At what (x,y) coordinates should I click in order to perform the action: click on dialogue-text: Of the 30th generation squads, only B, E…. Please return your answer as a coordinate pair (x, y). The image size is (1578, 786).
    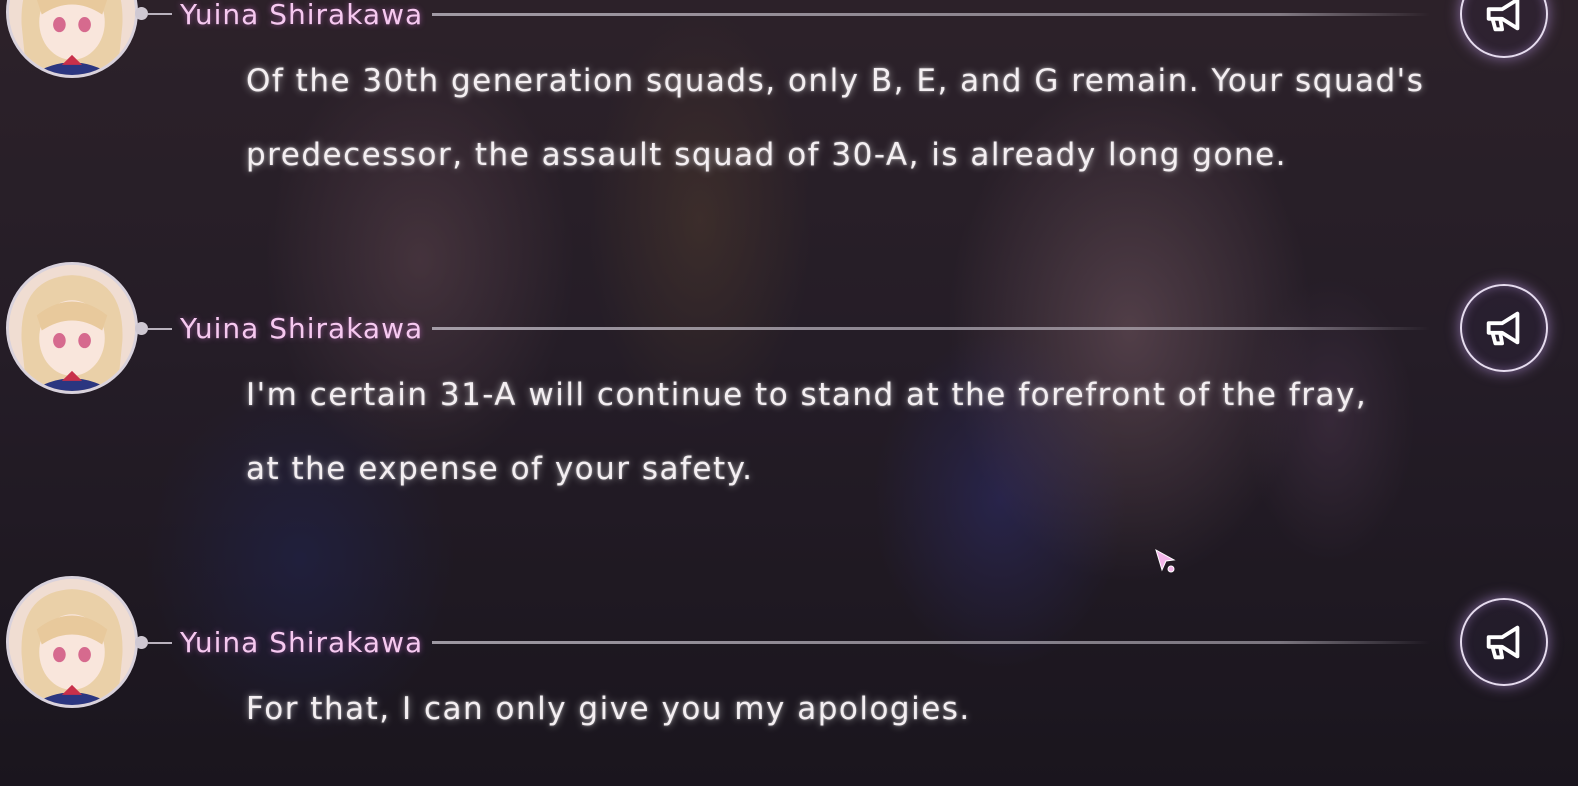
    Looking at the image, I should click on (841, 118).